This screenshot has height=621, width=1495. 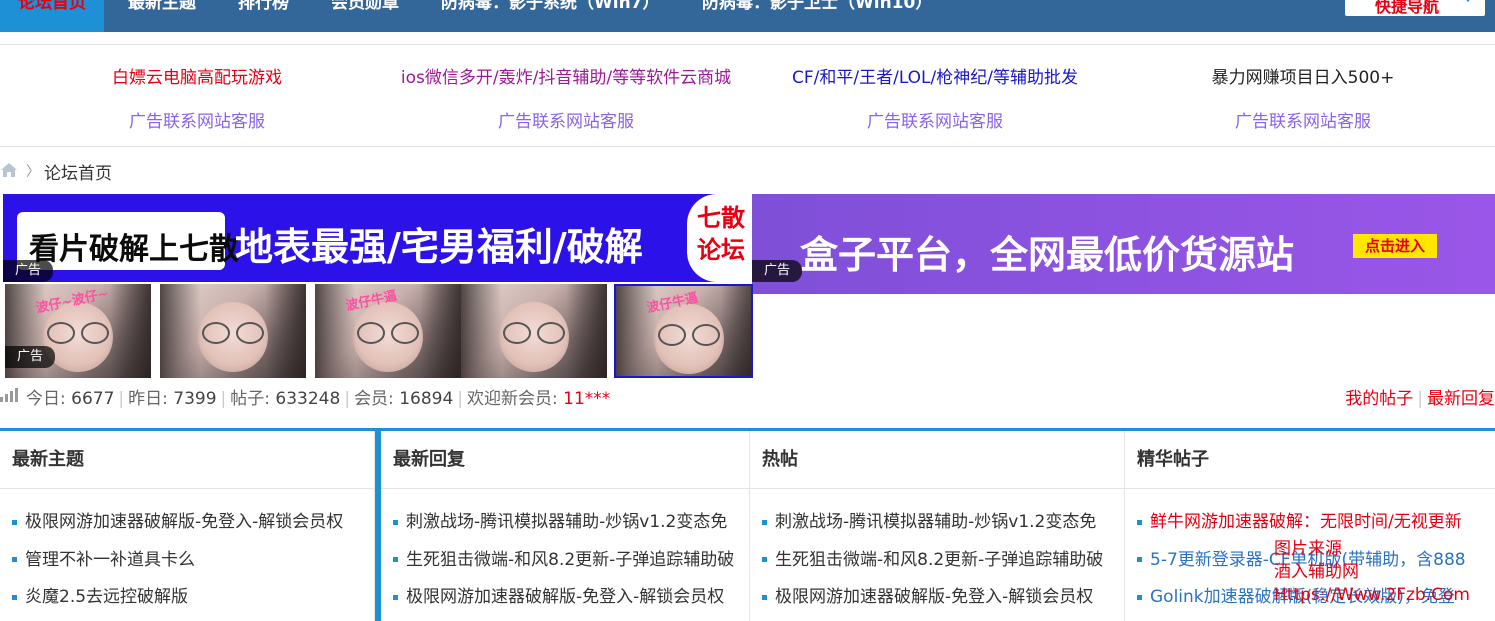 What do you see at coordinates (935, 75) in the screenshot?
I see `promo-link-game-assist: CF/和平/王者/LOL/枪神纪/等辅助批发` at bounding box center [935, 75].